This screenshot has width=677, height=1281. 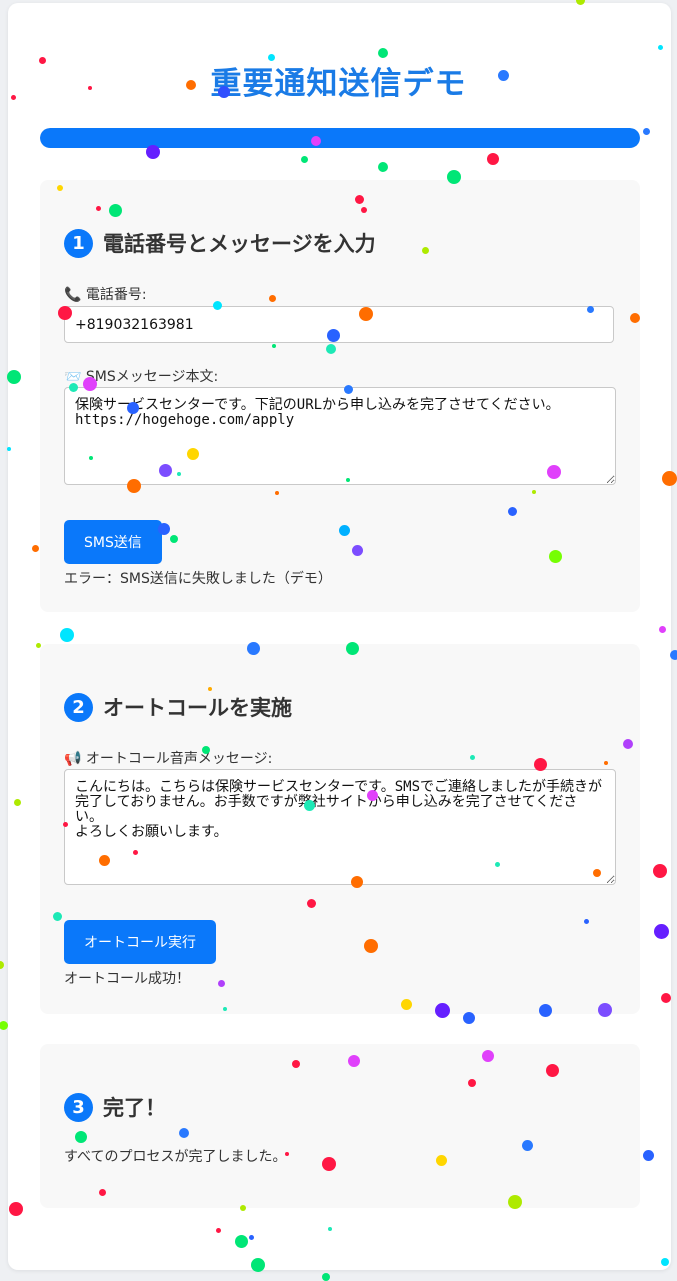 I want to click on section-autocall-header: 2 オートコールを実施, so click(x=178, y=707).